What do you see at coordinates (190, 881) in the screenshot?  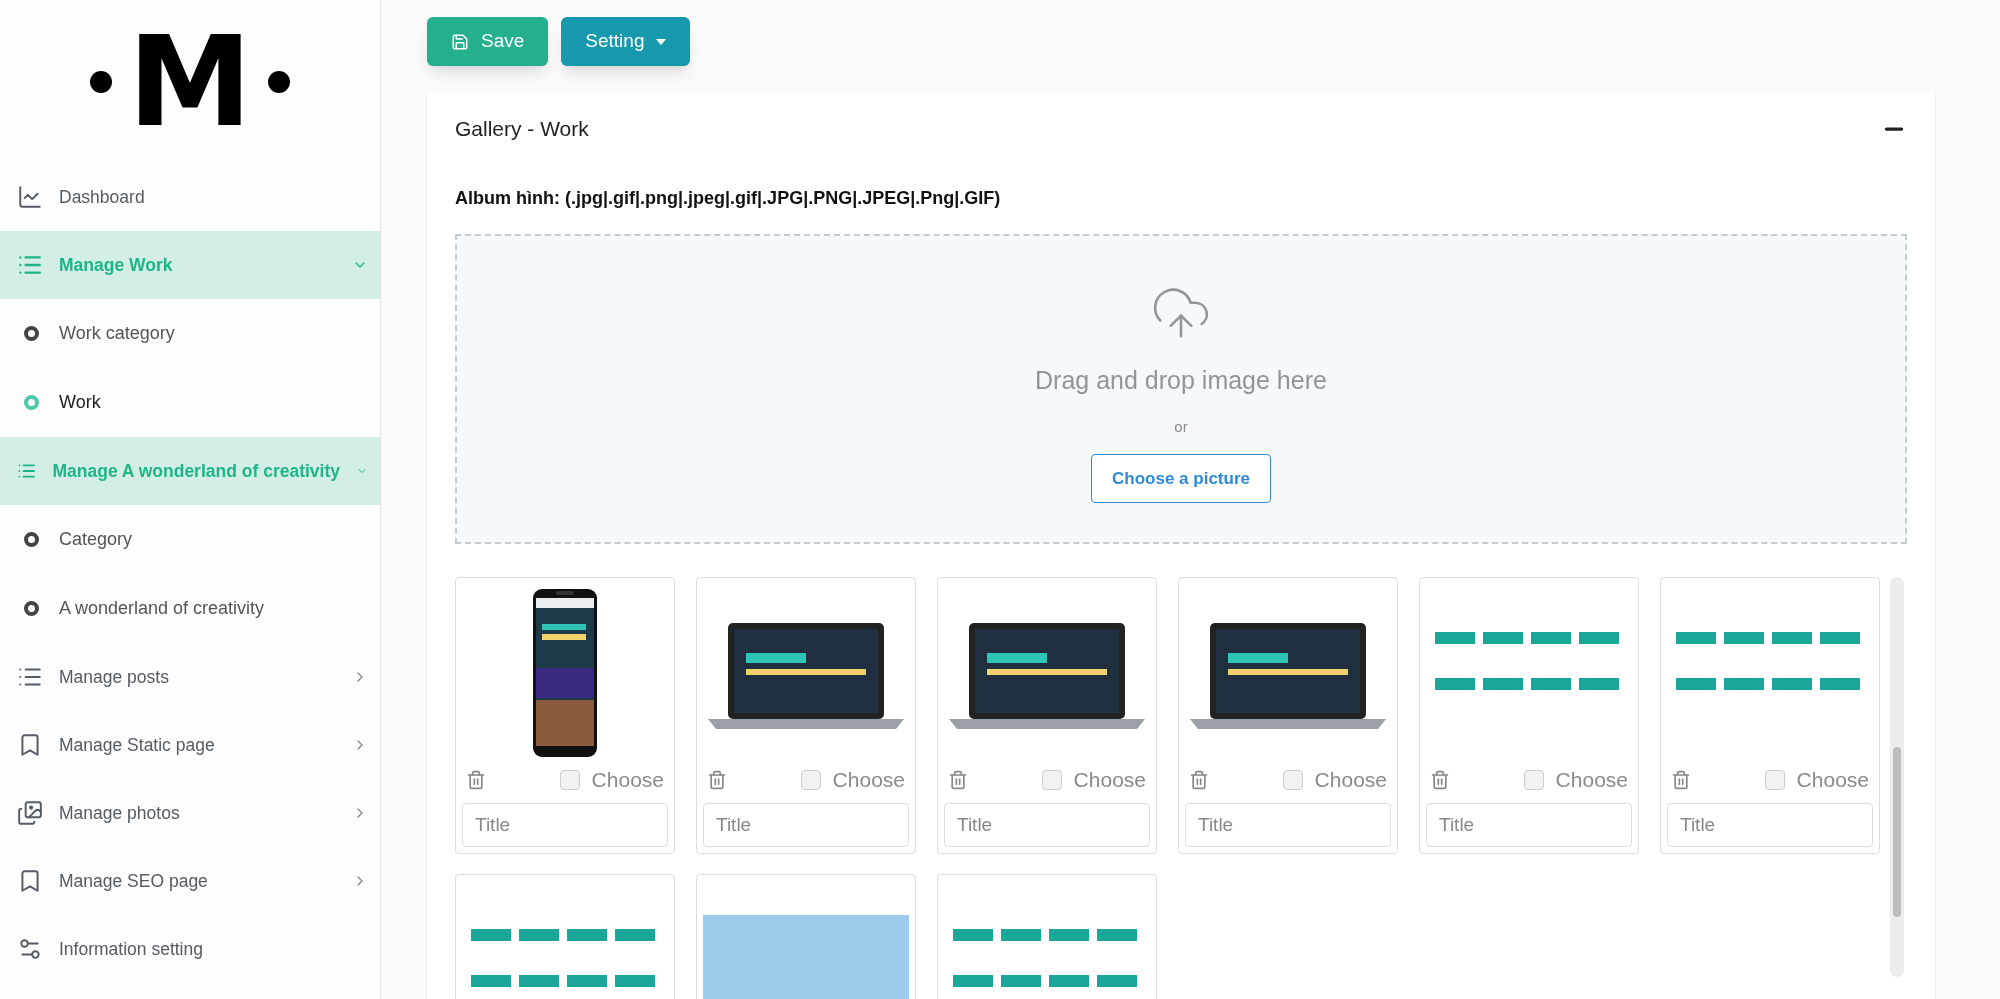 I see `sidebar-item: Manage SEO page` at bounding box center [190, 881].